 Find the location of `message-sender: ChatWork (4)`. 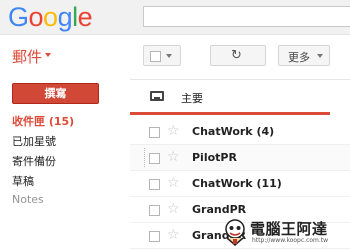

message-sender: ChatWork (4) is located at coordinates (233, 131).